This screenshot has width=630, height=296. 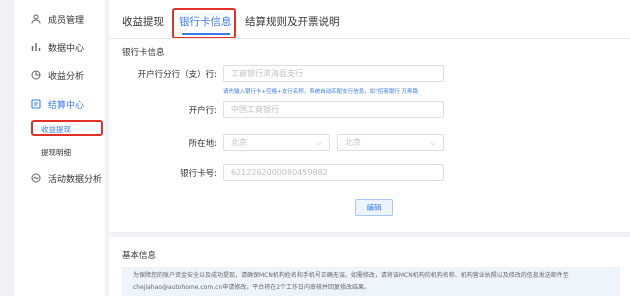 What do you see at coordinates (239, 142) in the screenshot?
I see `province-value: 北京` at bounding box center [239, 142].